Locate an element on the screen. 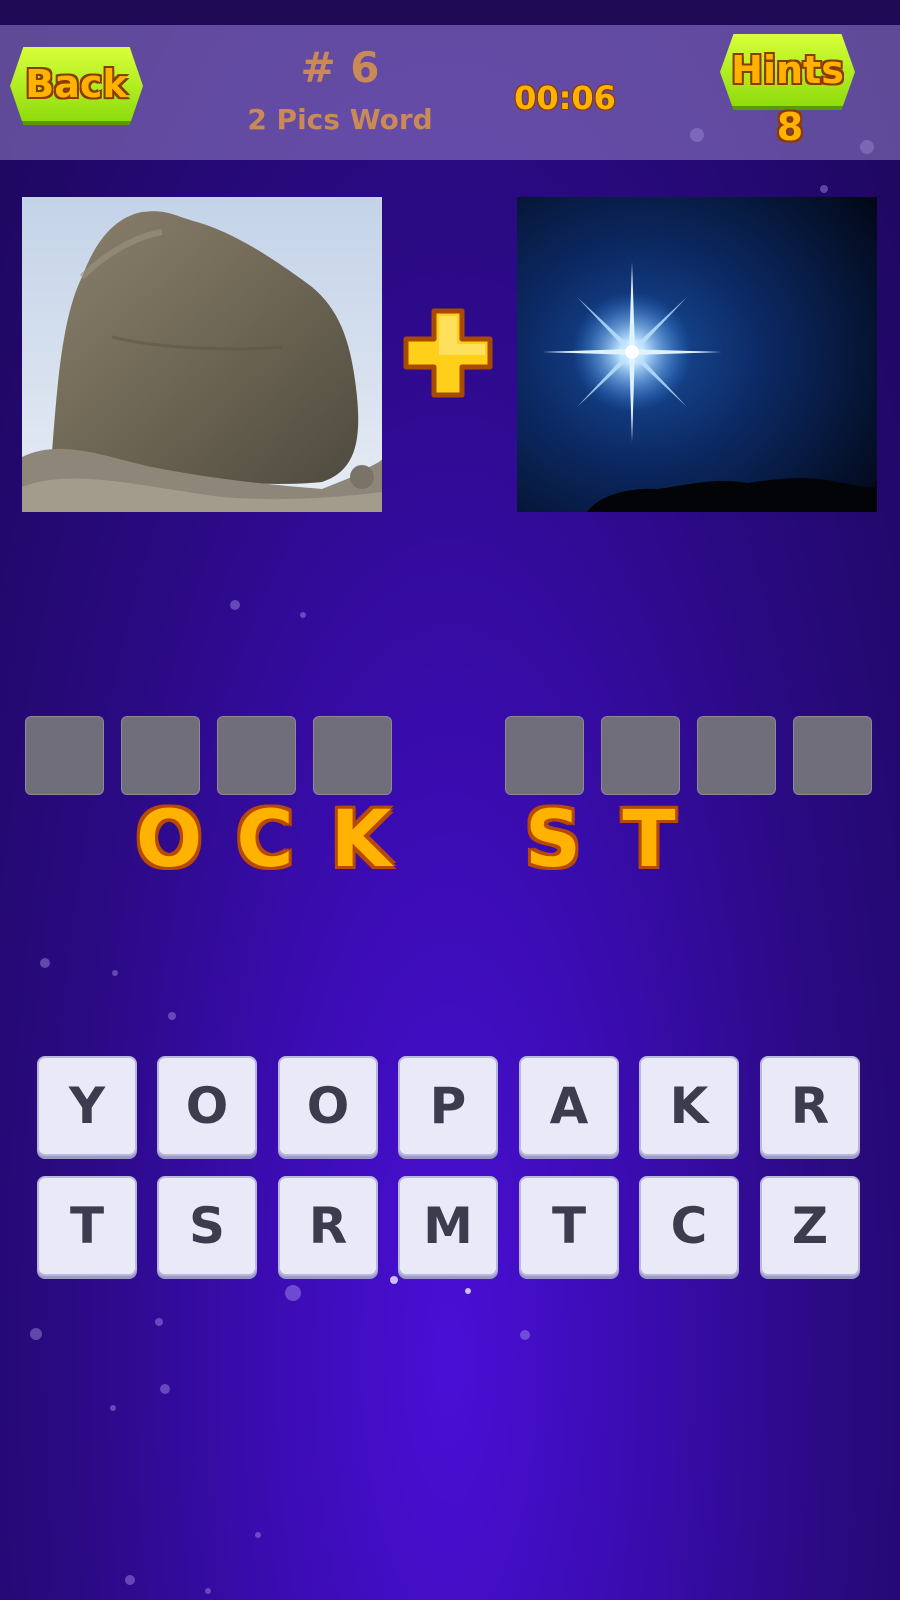 The height and width of the screenshot is (1600, 900). letter-key: M is located at coordinates (448, 1226).